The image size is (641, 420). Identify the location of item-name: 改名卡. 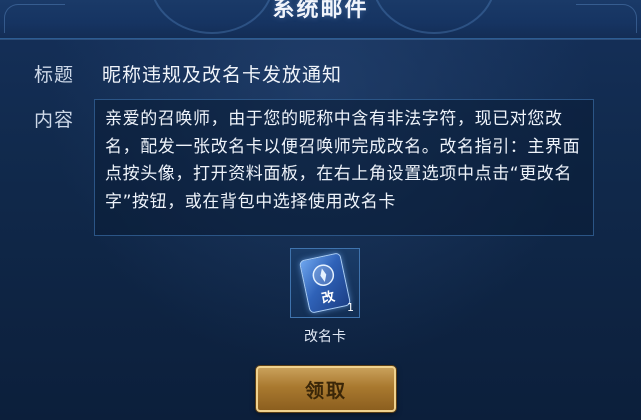
(325, 337).